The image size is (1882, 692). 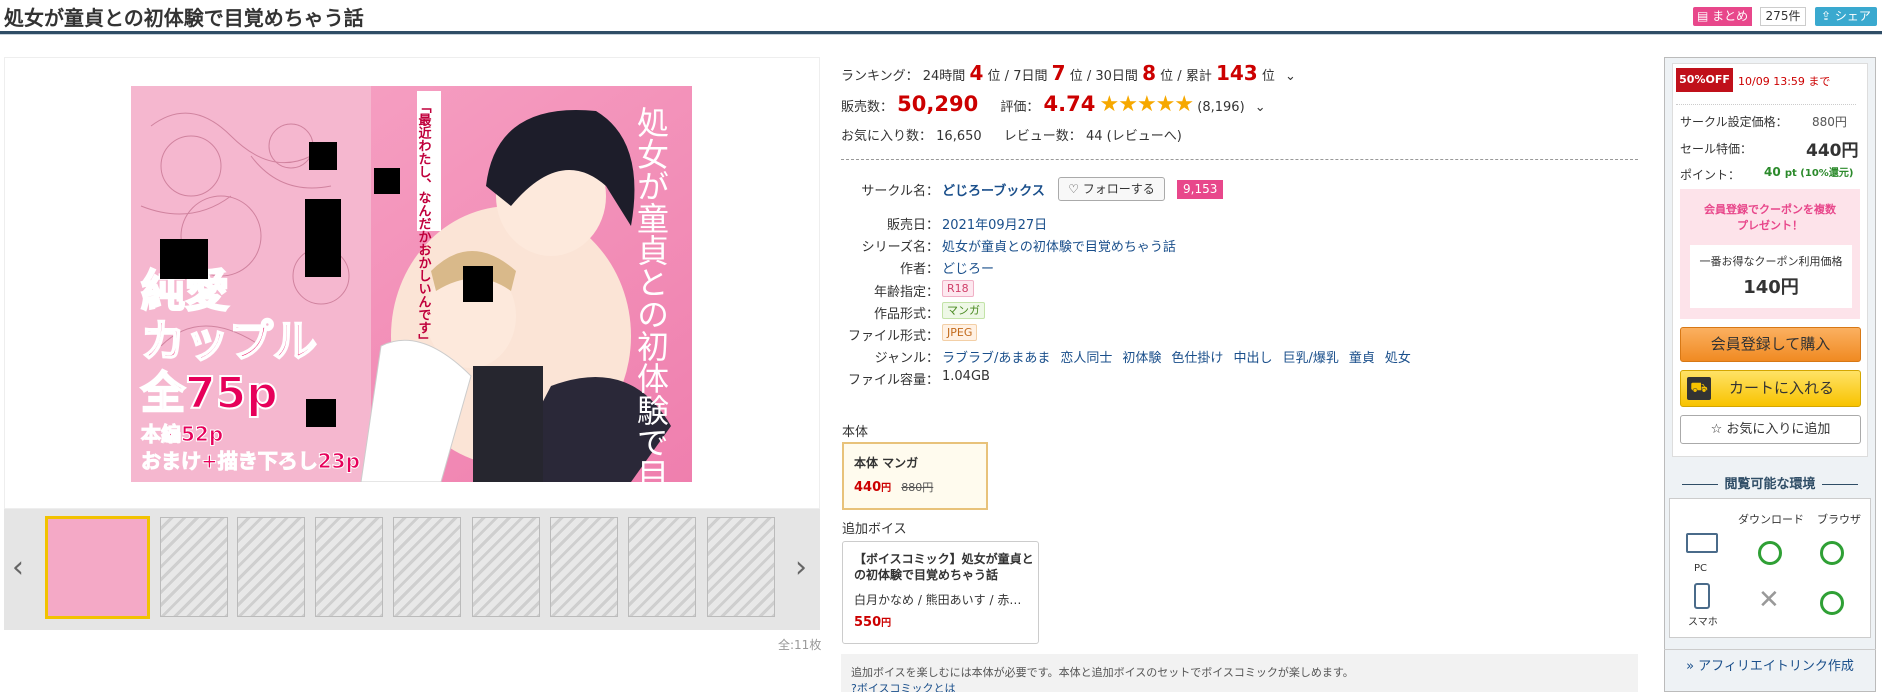 What do you see at coordinates (903, 686) in the screenshot?
I see `voice-comic-help-link: ?ボイスコミックとは` at bounding box center [903, 686].